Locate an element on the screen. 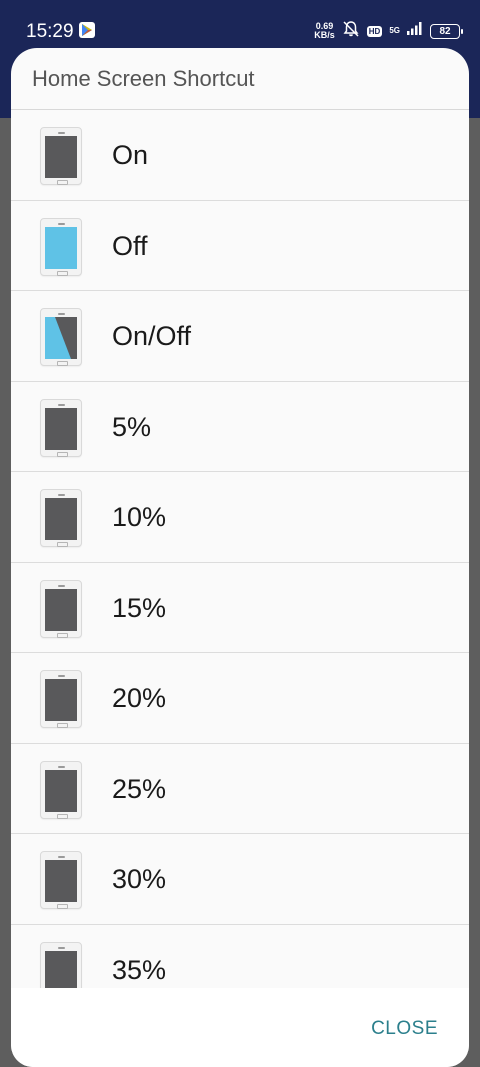 This screenshot has width=480, height=1067. list-item-20-percent: 20% is located at coordinates (240, 698).